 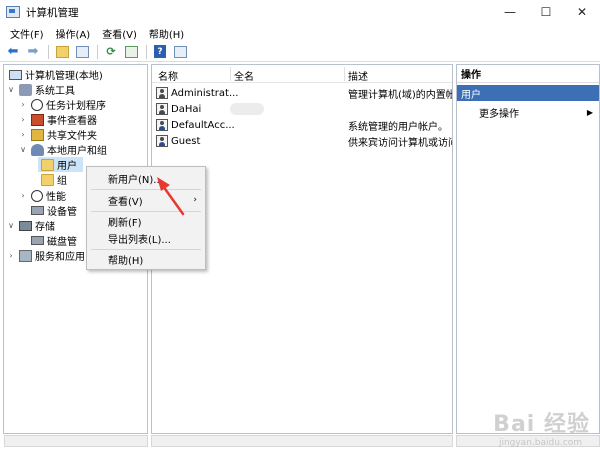 I want to click on tree-item-services-applications: › 服务和应用, so click(x=45, y=255).